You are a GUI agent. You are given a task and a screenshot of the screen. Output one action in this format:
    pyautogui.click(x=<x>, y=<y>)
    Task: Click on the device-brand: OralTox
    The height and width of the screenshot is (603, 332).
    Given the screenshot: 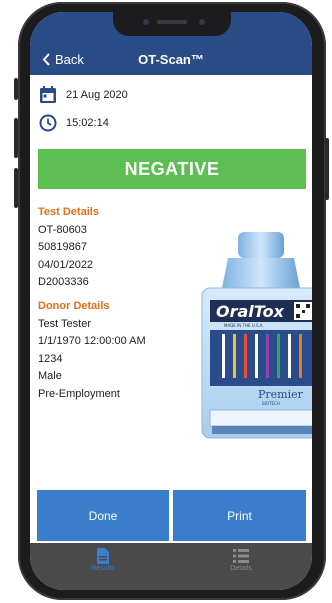 What is the action you would take?
    pyautogui.click(x=250, y=311)
    